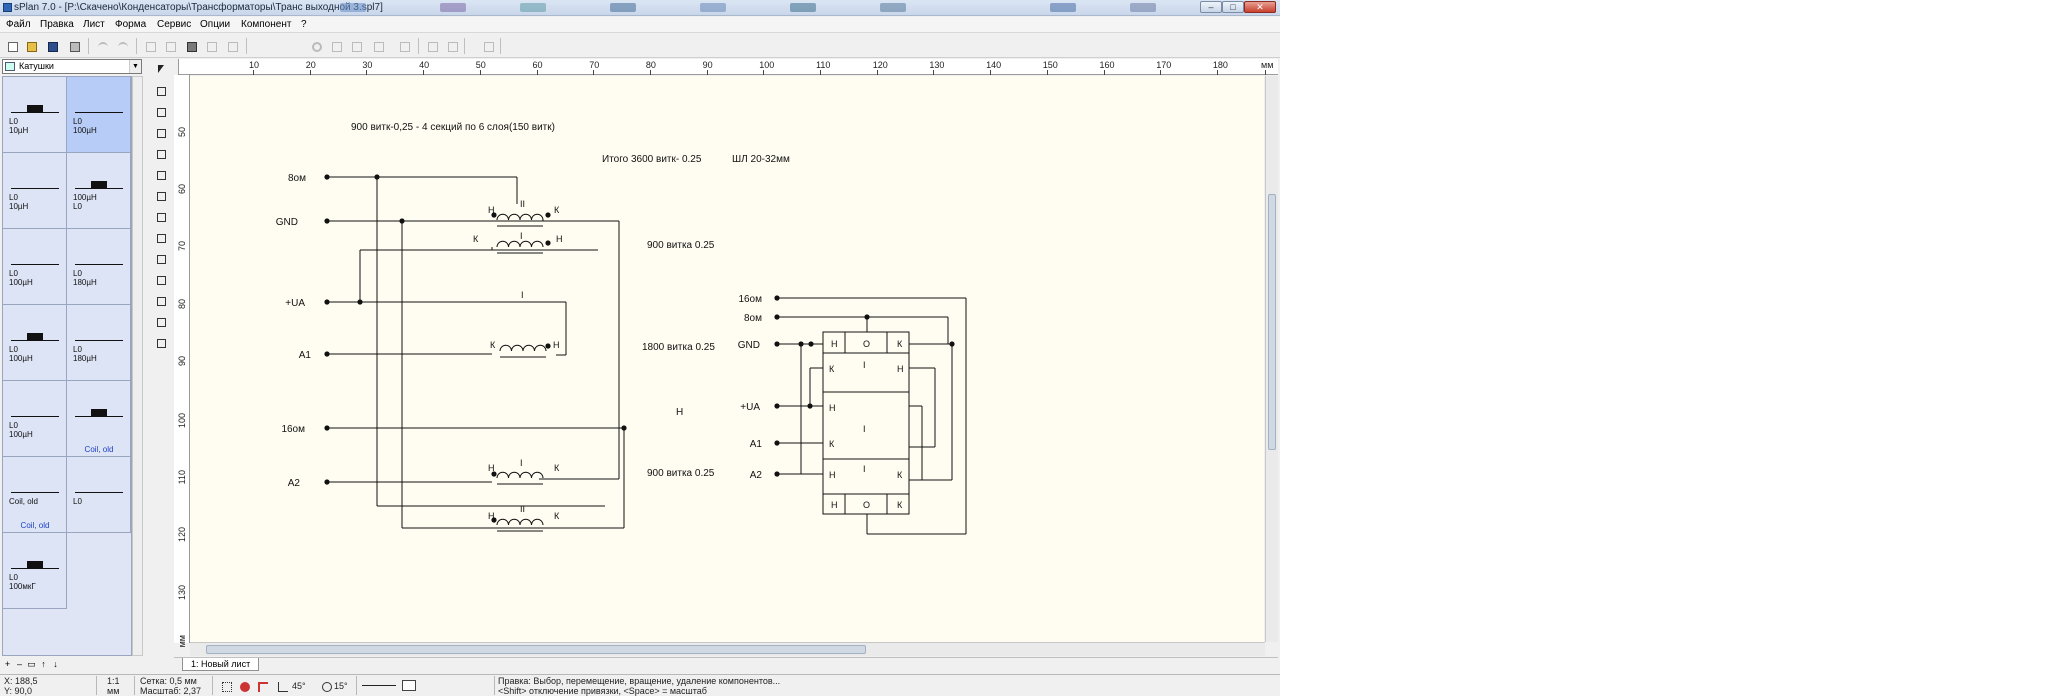 The height and width of the screenshot is (696, 2048). What do you see at coordinates (94, 24) in the screenshot?
I see `menu-sheet: Лист` at bounding box center [94, 24].